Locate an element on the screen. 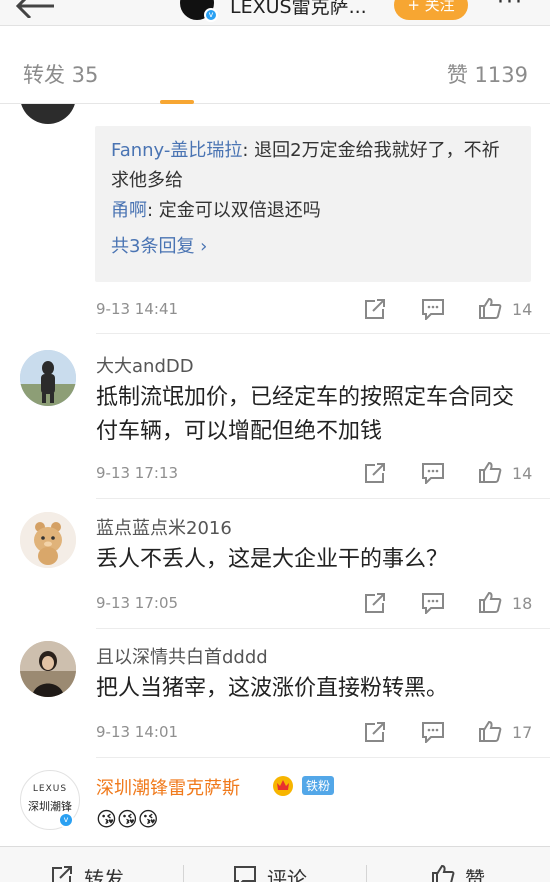 This screenshot has width=550, height=882. like-count: 17 is located at coordinates (522, 732).